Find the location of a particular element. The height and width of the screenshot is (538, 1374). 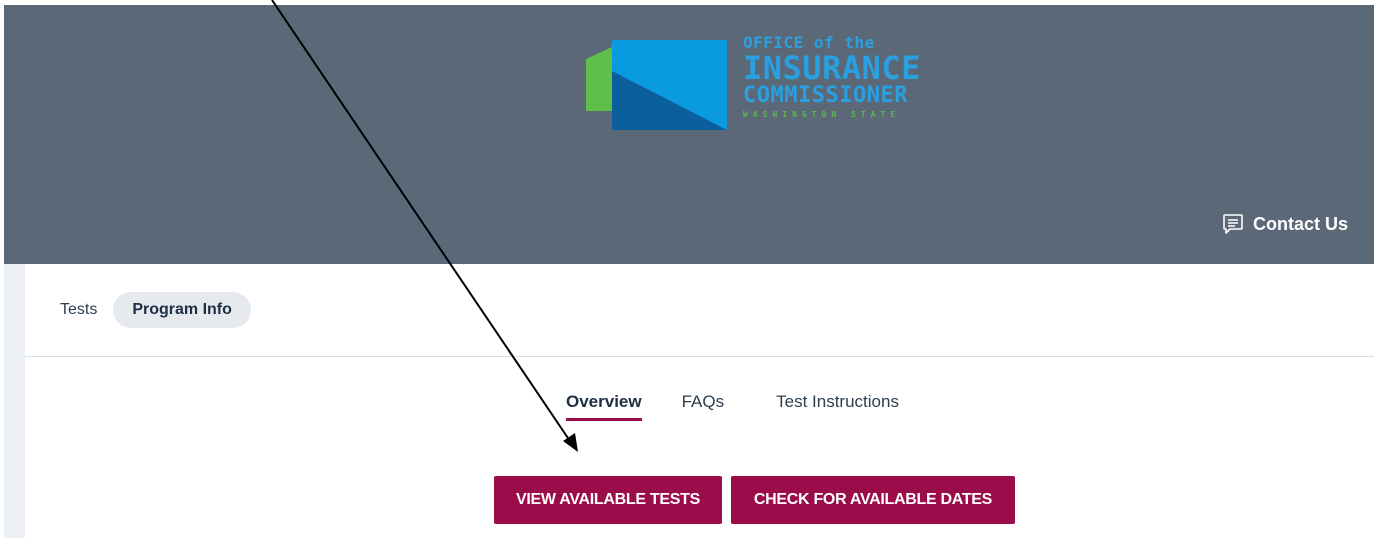

contact-us-label: Contact Us is located at coordinates (1300, 223).